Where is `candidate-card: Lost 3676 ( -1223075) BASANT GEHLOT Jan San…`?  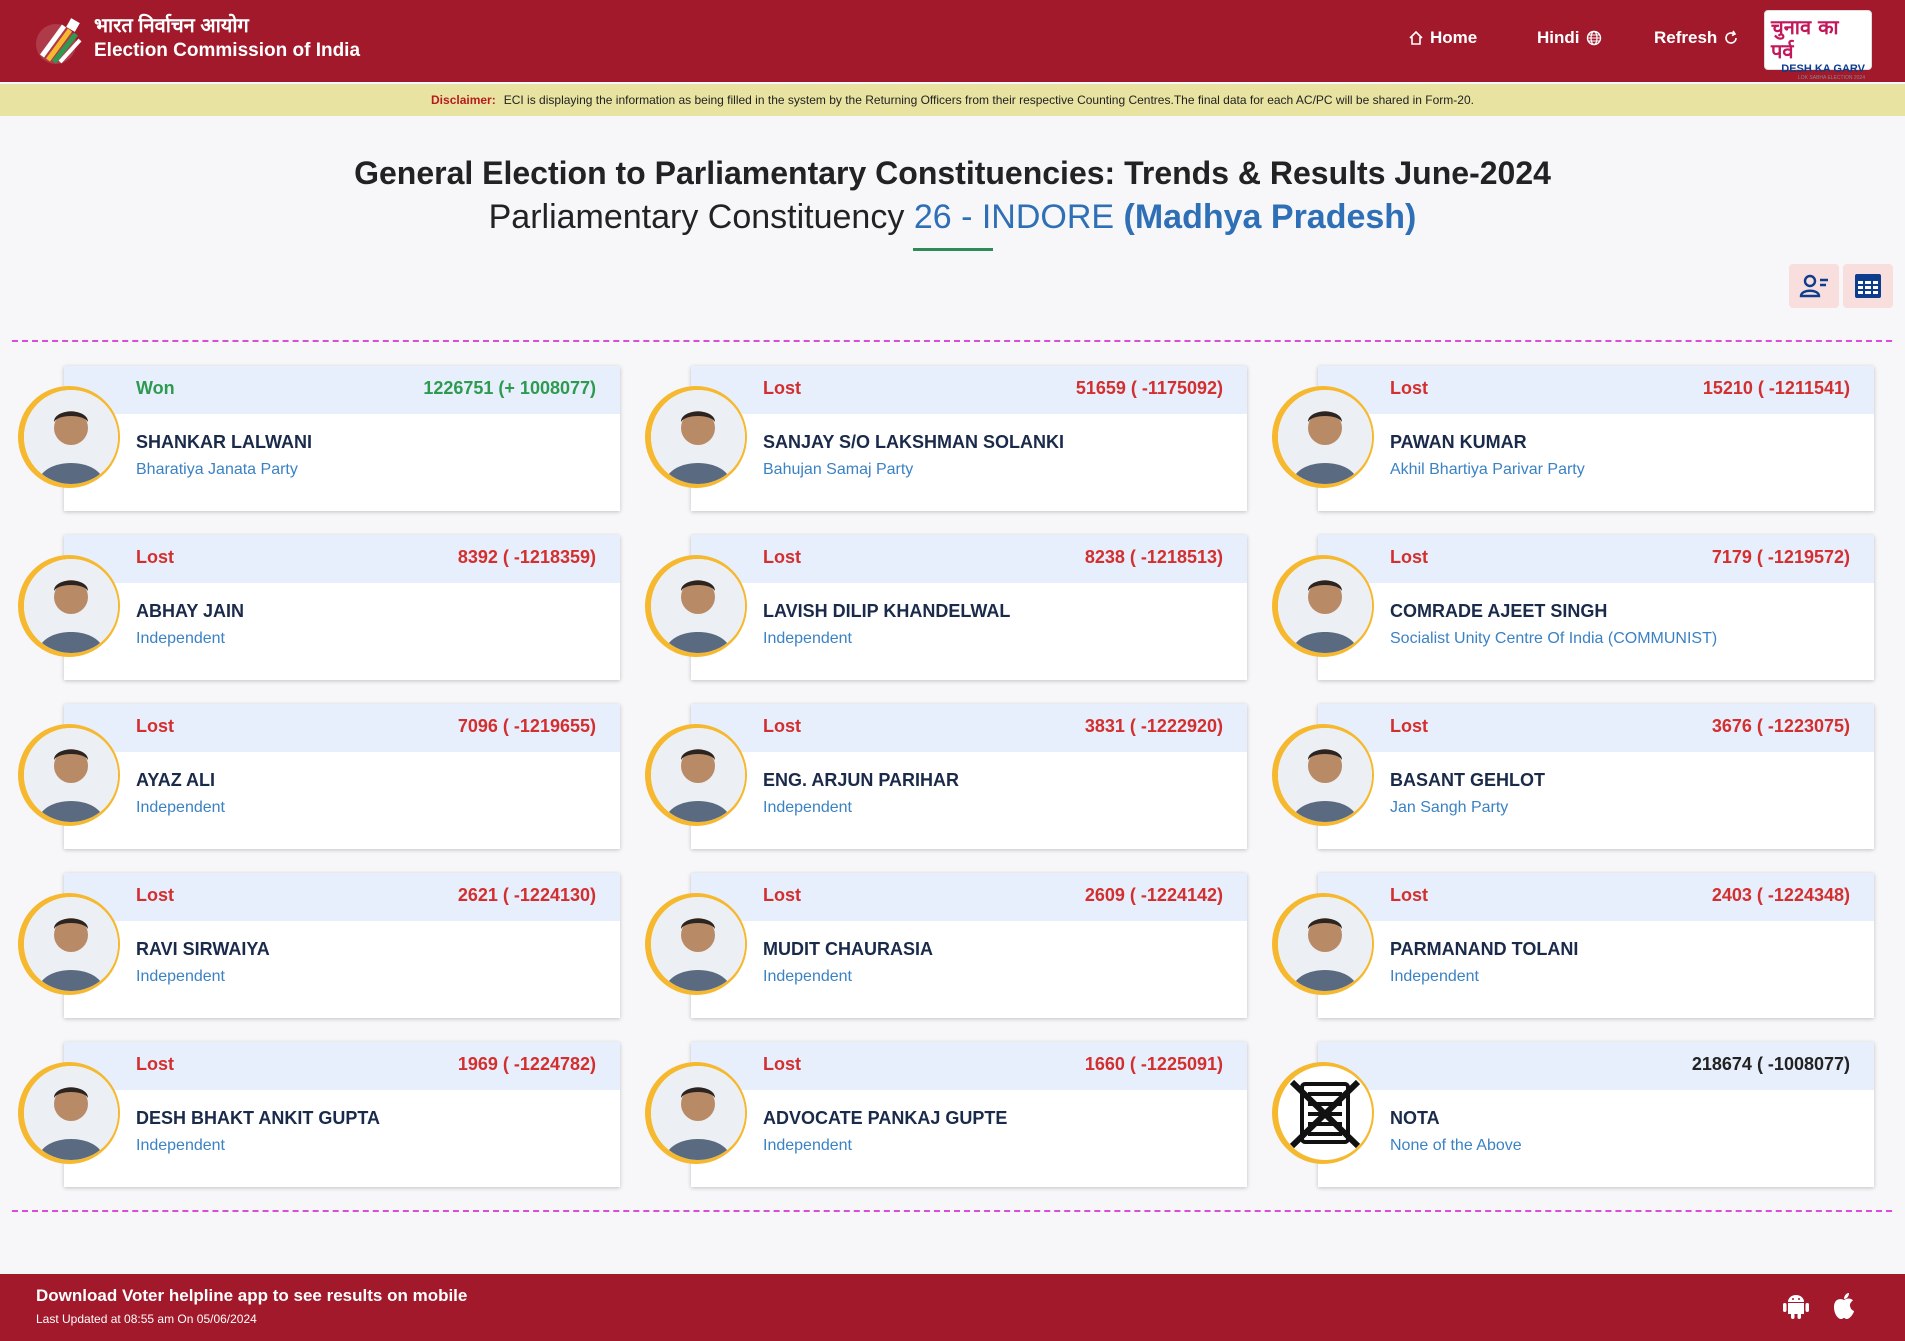
candidate-card: Lost 3676 ( -1223075) BASANT GEHLOT Jan San… is located at coordinates (1573, 776).